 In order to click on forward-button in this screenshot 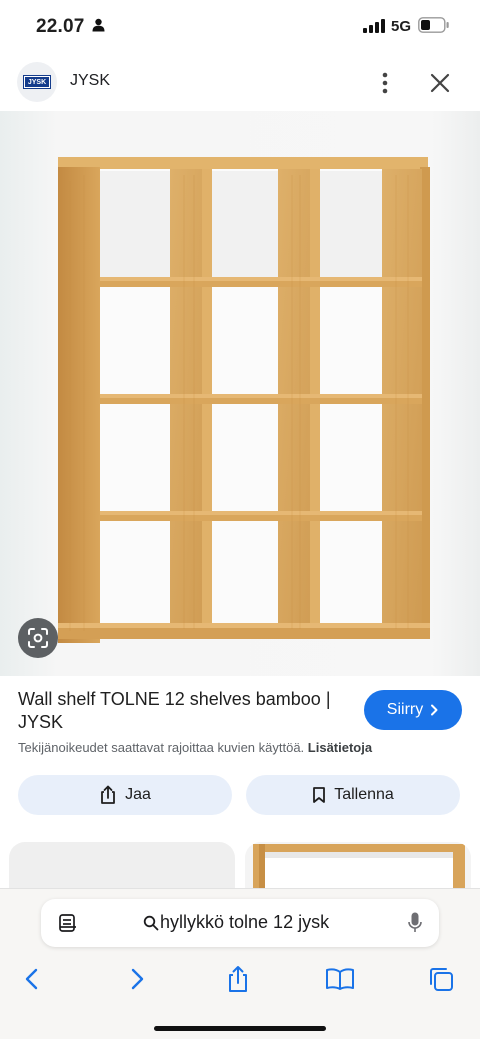, I will do `click(137, 979)`.